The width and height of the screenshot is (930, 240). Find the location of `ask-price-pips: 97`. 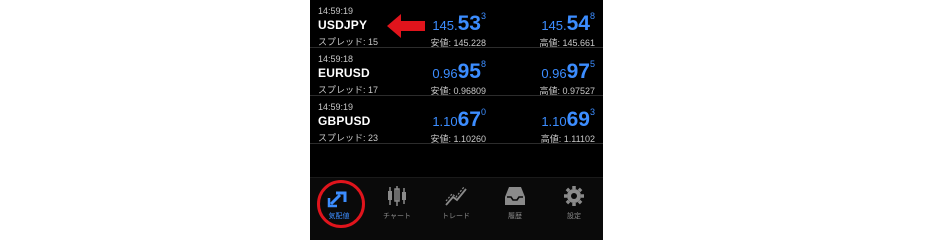

ask-price-pips: 97 is located at coordinates (578, 71).